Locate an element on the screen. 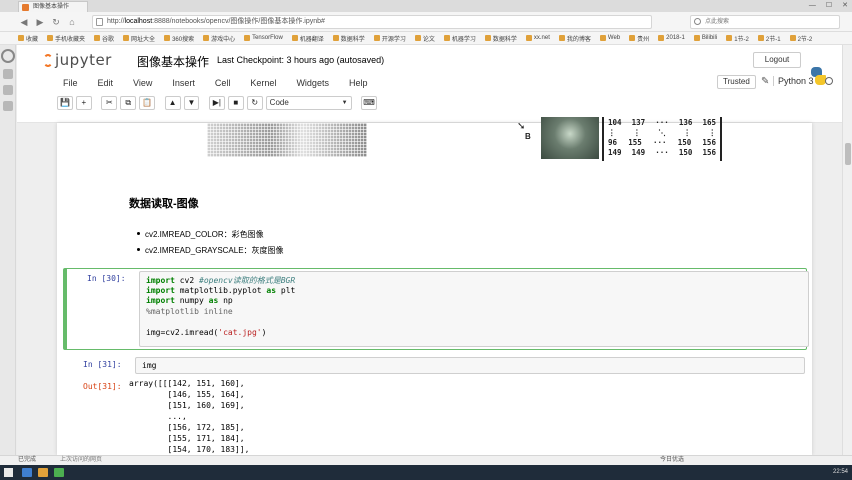 The image size is (852, 480). notebook-name: 图像基本操作 is located at coordinates (173, 61).